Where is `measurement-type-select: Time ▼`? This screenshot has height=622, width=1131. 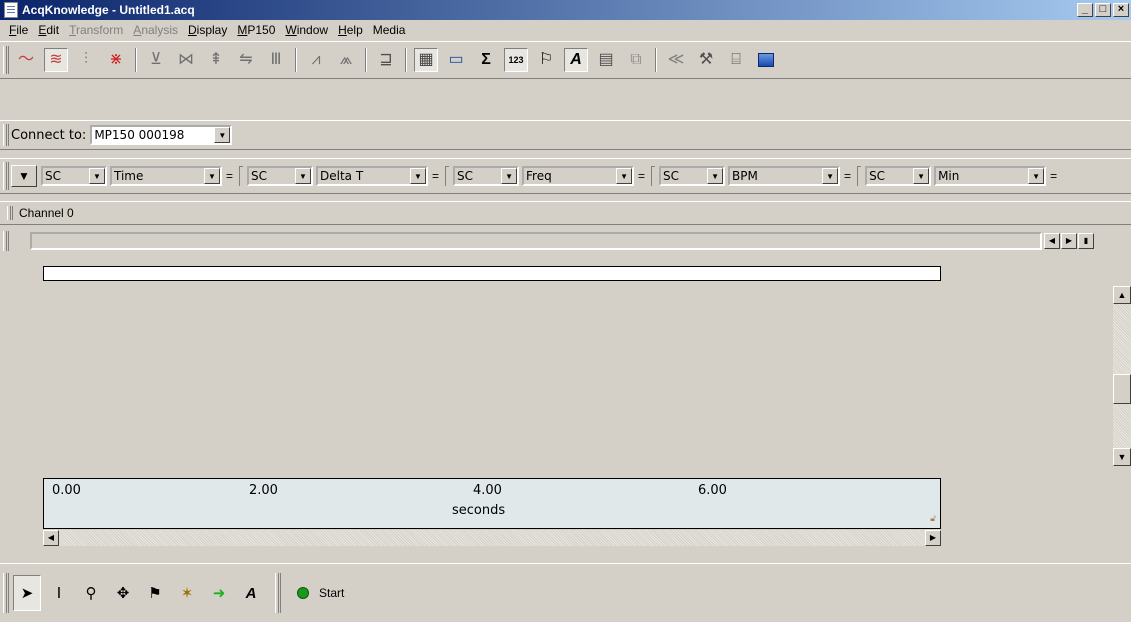 measurement-type-select: Time ▼ is located at coordinates (166, 176).